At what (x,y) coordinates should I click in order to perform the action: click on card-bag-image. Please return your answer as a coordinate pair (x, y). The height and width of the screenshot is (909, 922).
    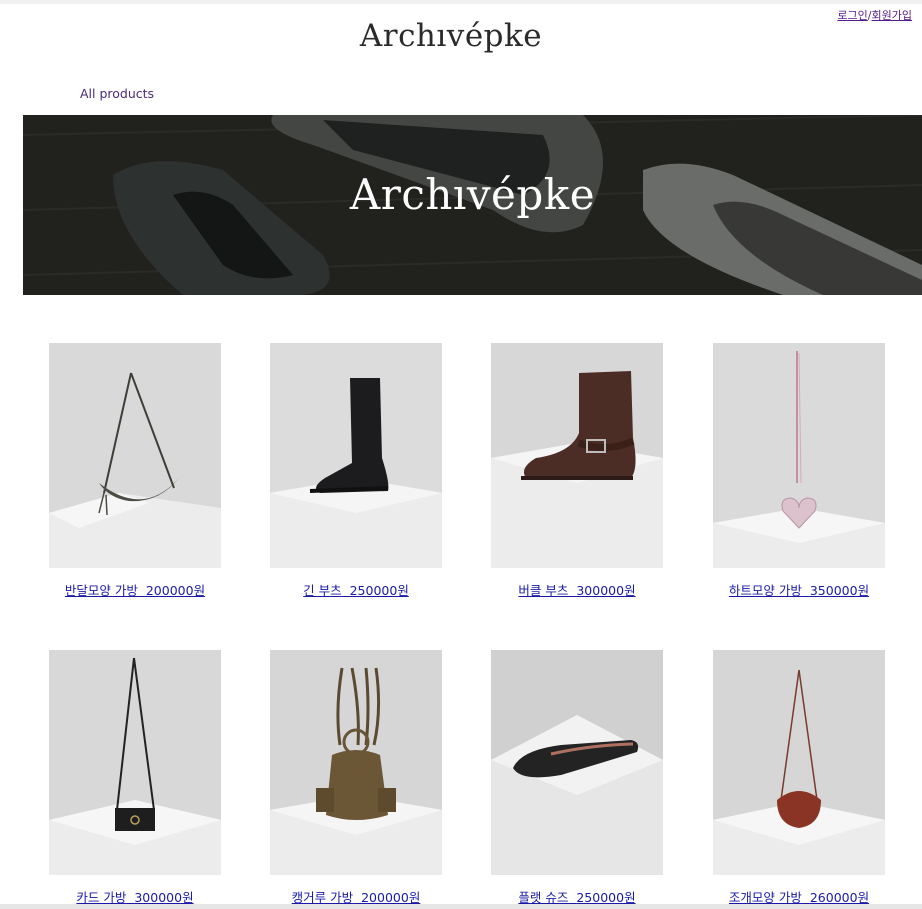
    Looking at the image, I should click on (135, 762).